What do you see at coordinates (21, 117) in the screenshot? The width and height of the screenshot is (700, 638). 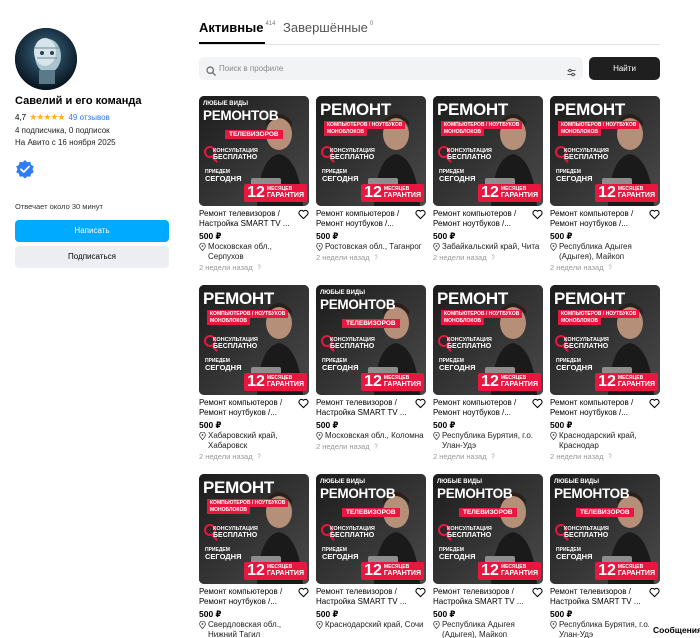 I see `rating-value: 4,7` at bounding box center [21, 117].